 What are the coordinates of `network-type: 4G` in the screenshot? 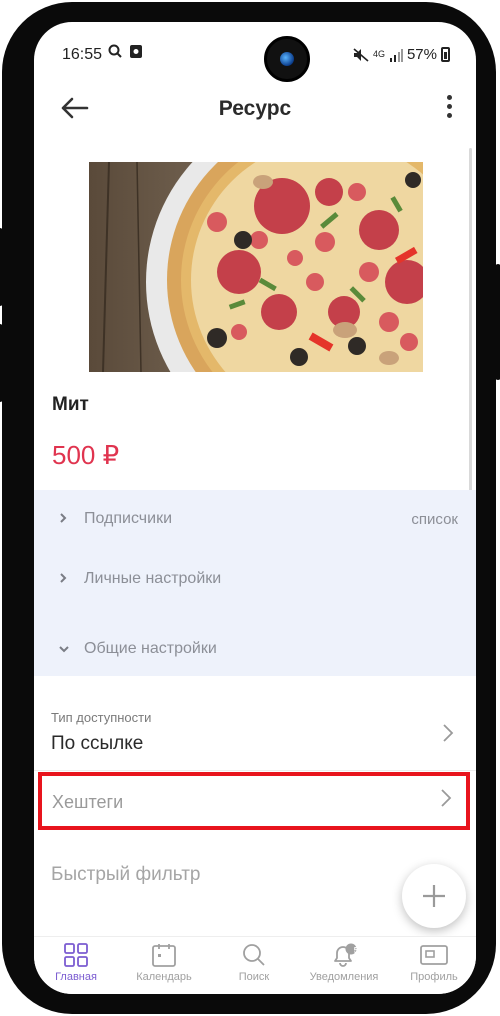 It's located at (378, 54).